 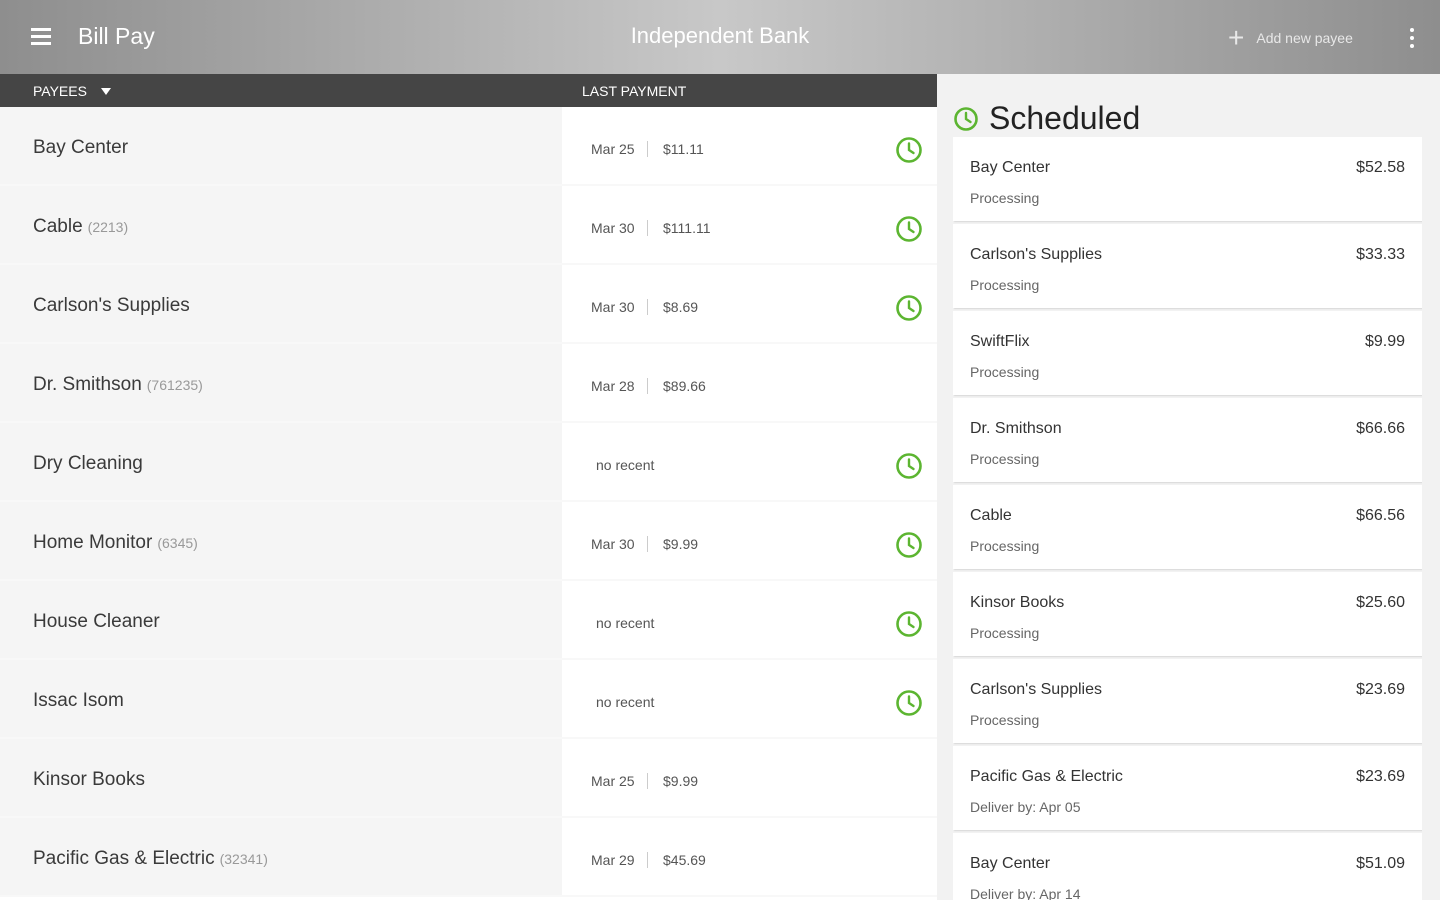 What do you see at coordinates (1187, 701) in the screenshot?
I see `scheduled-payment-card: Carlson's Supplies $23.69 Processing` at bounding box center [1187, 701].